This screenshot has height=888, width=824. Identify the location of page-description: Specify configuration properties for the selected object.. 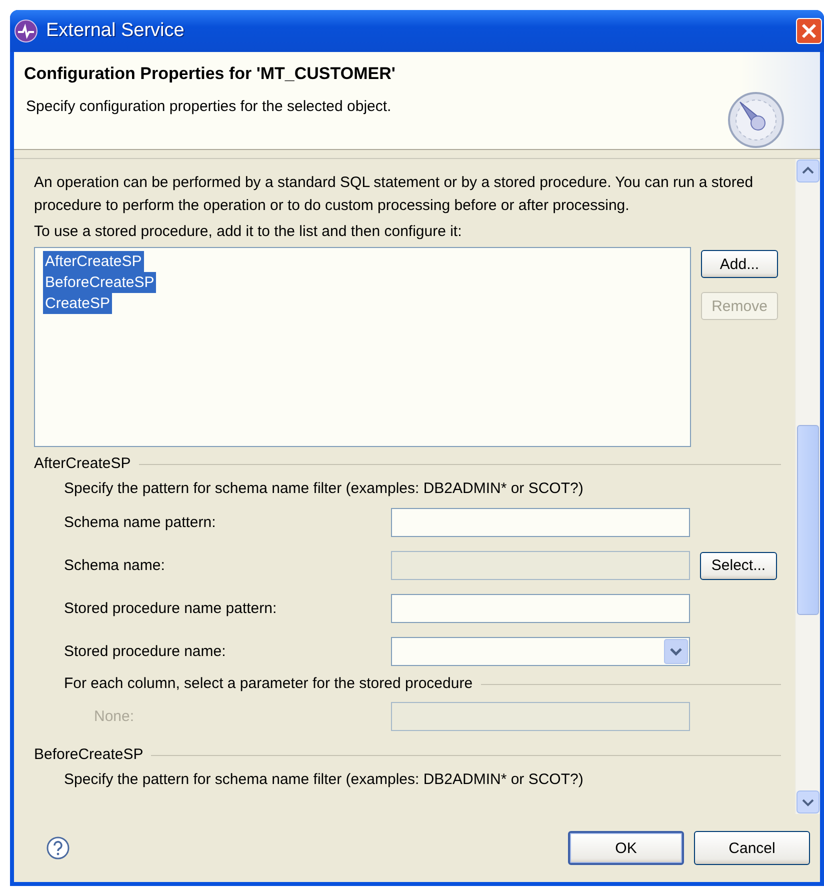
(208, 106).